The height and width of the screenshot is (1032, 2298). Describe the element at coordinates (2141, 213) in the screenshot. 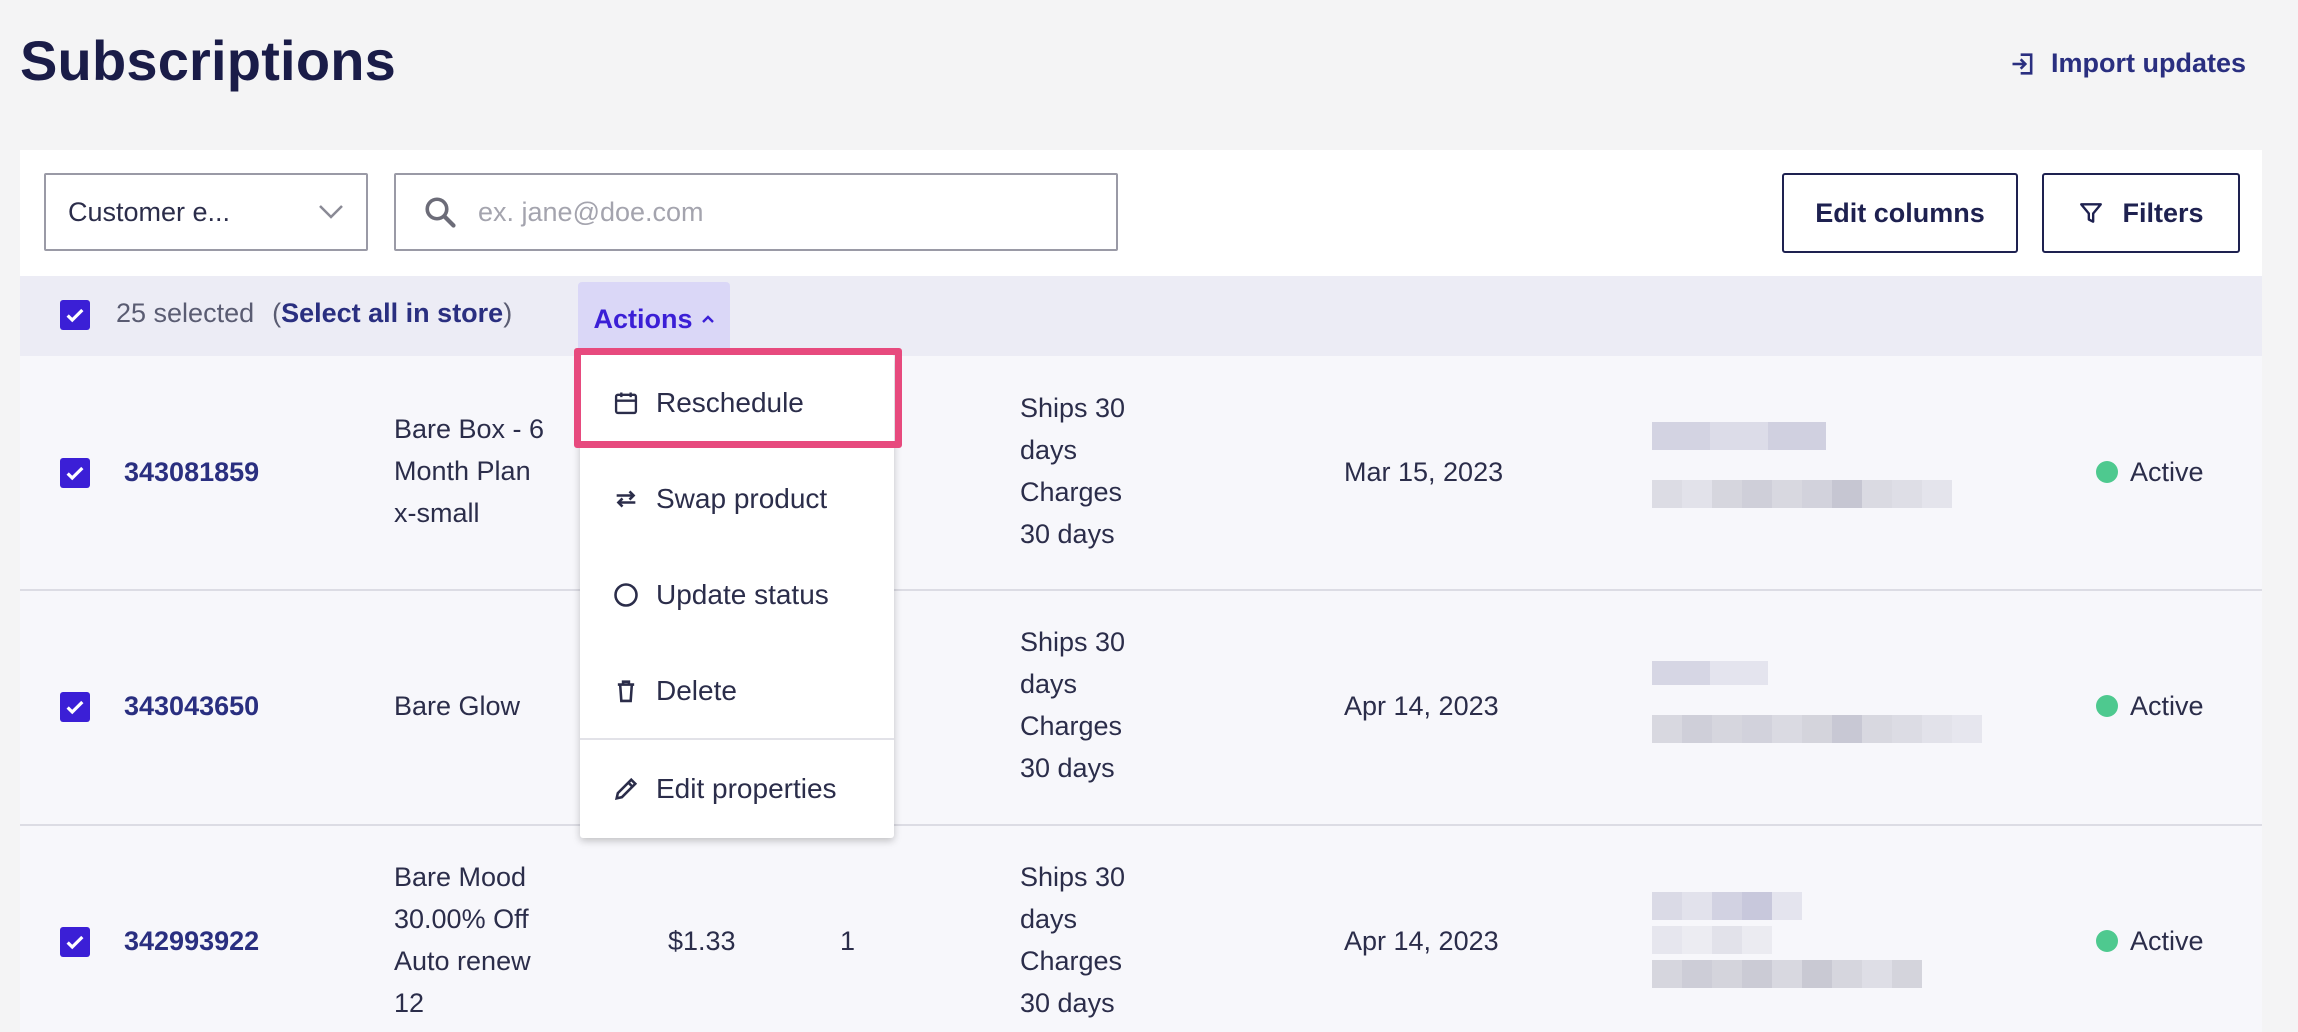

I see `filters-button: Filters` at that location.